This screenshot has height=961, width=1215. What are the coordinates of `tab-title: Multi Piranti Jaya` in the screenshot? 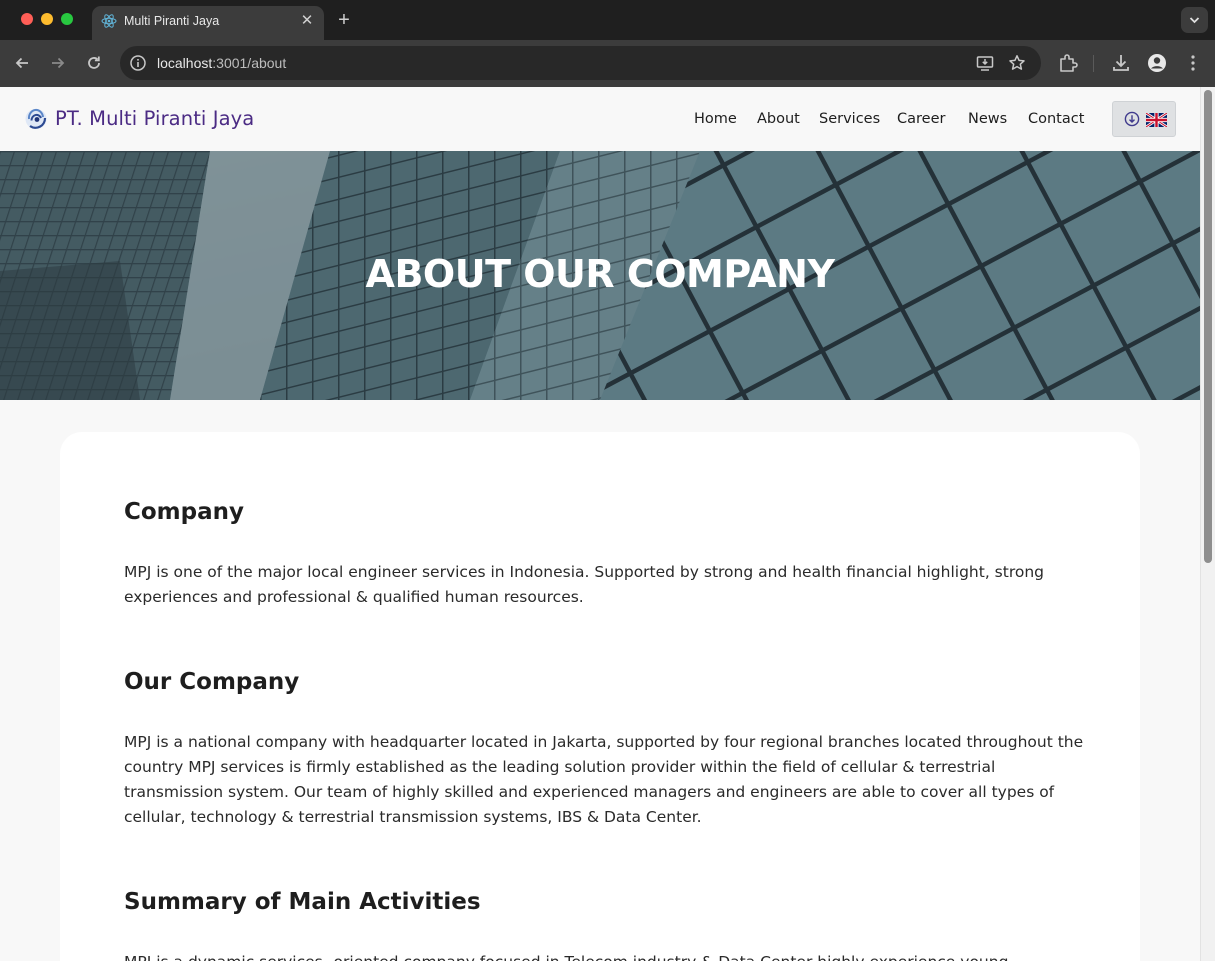 It's located at (172, 21).